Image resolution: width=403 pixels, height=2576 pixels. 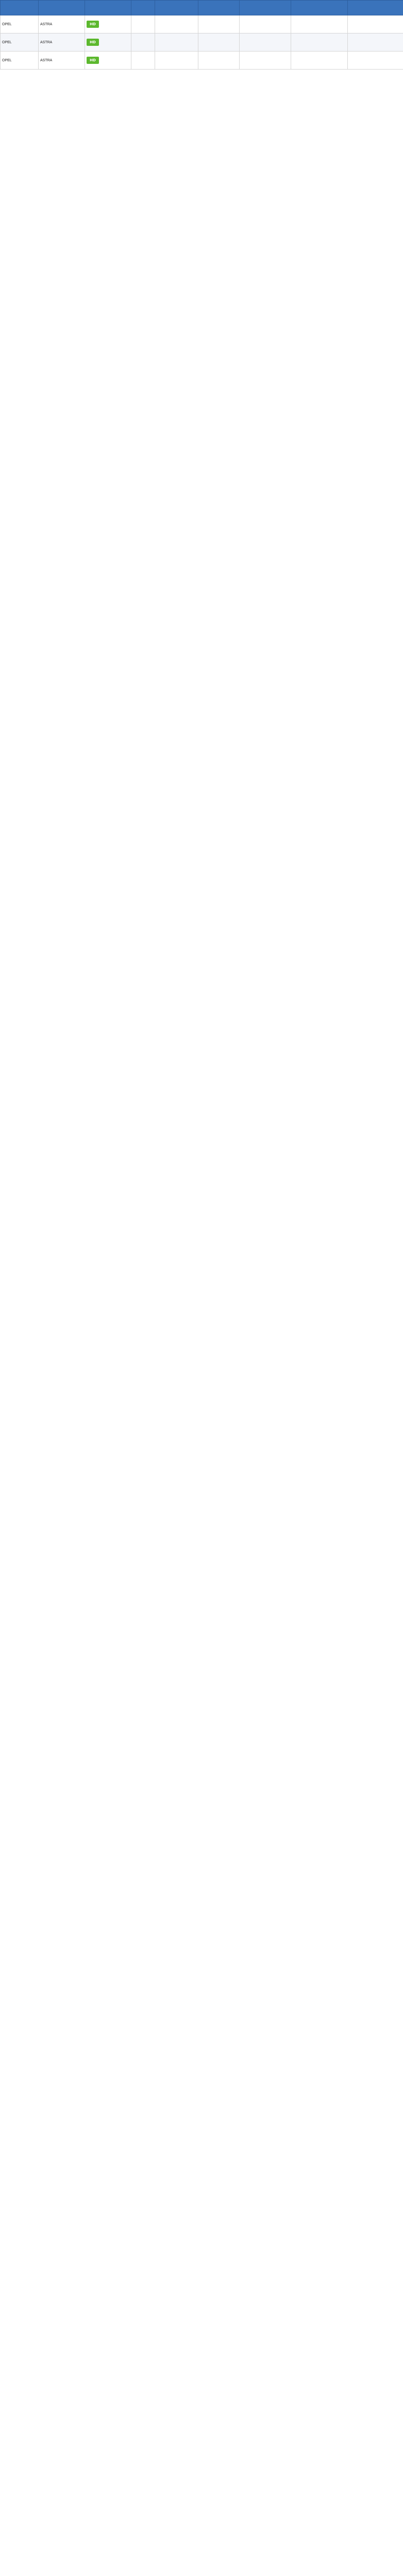 I want to click on header-row, so click(x=202, y=8).